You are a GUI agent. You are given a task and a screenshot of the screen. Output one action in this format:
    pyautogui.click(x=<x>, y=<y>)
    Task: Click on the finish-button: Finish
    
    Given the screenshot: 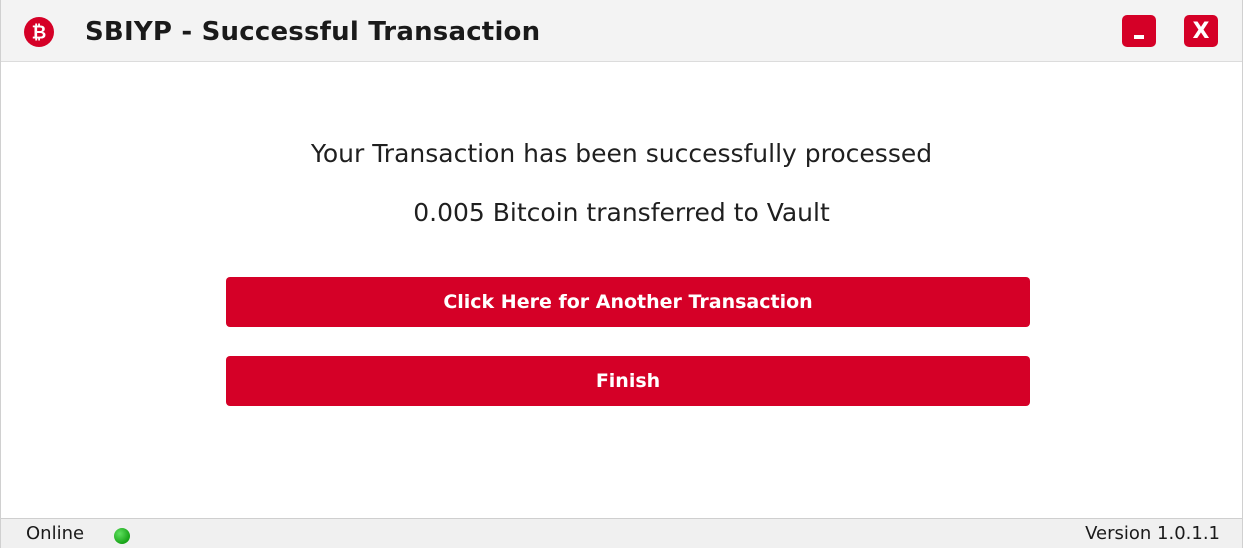 What is the action you would take?
    pyautogui.click(x=628, y=381)
    